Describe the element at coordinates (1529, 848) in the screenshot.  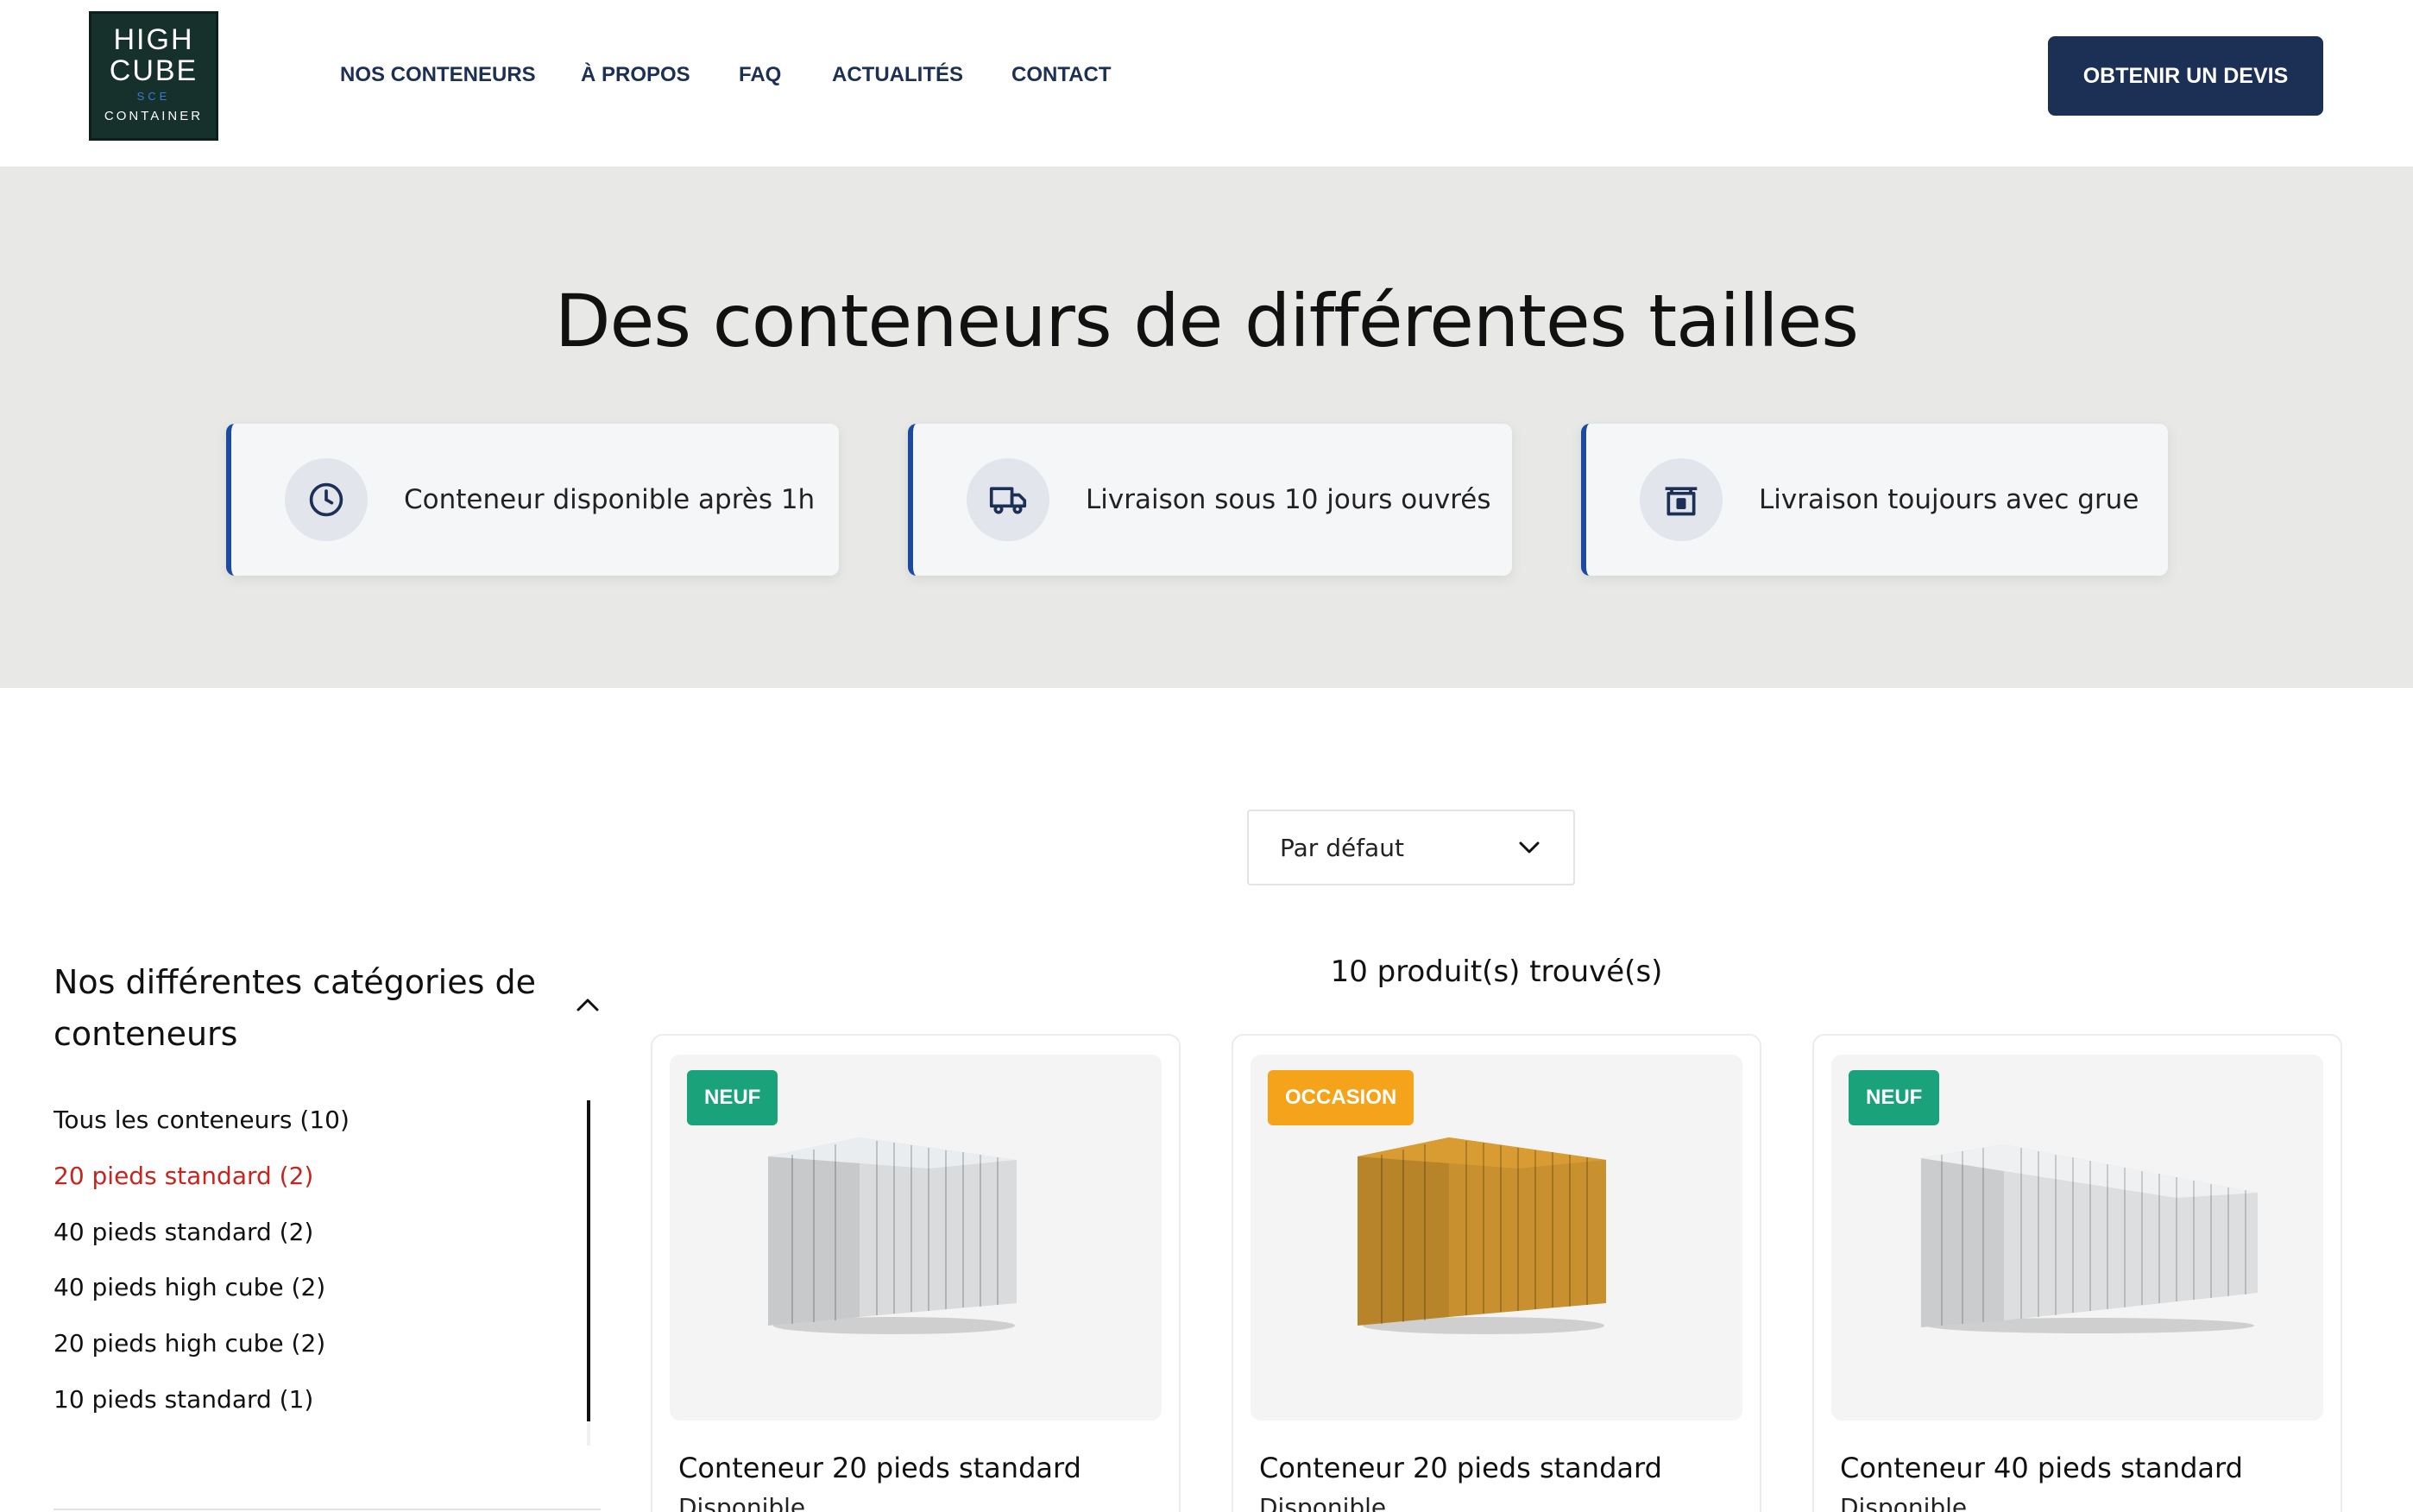
I see `chevron-down-icon` at that location.